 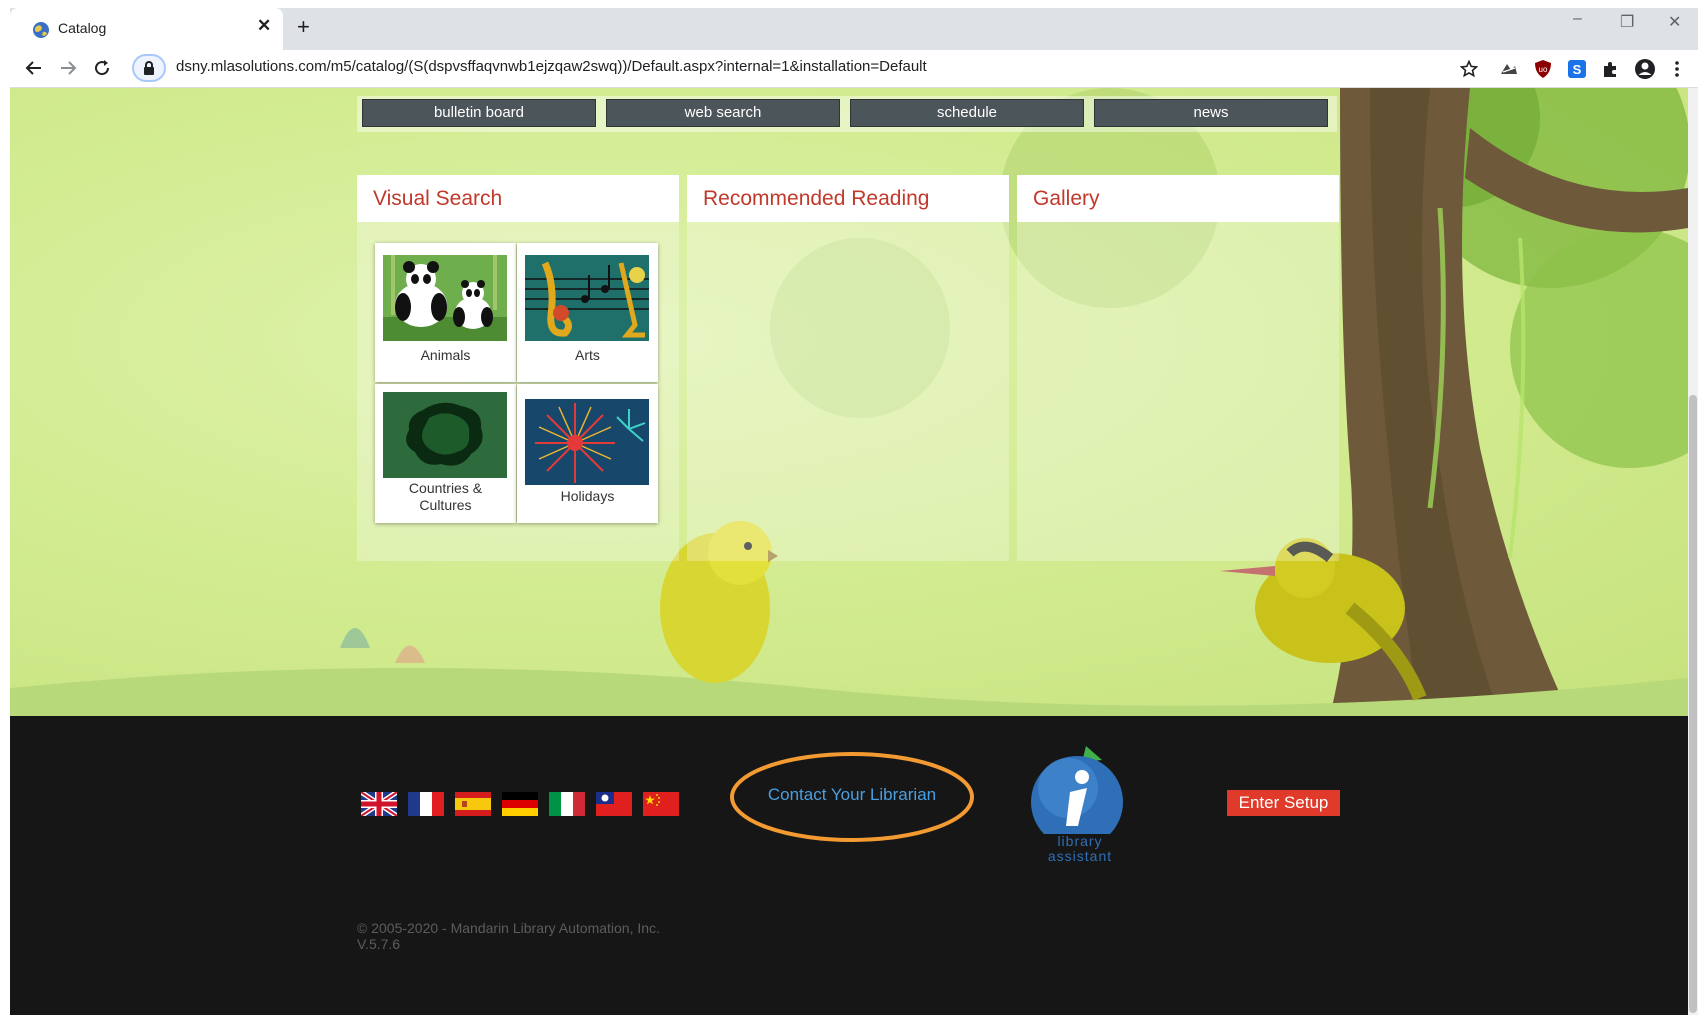 What do you see at coordinates (82, 28) in the screenshot?
I see `tab-title: Catalog` at bounding box center [82, 28].